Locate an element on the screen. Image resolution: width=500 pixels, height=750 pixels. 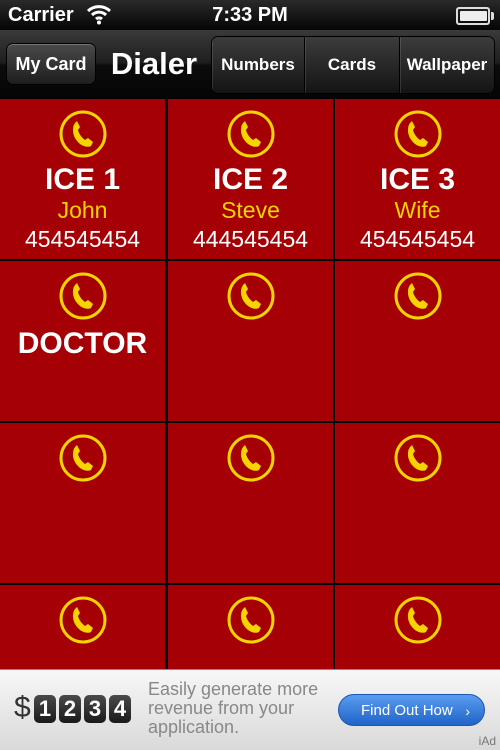
status-time: 7:33 PM is located at coordinates (250, 15).